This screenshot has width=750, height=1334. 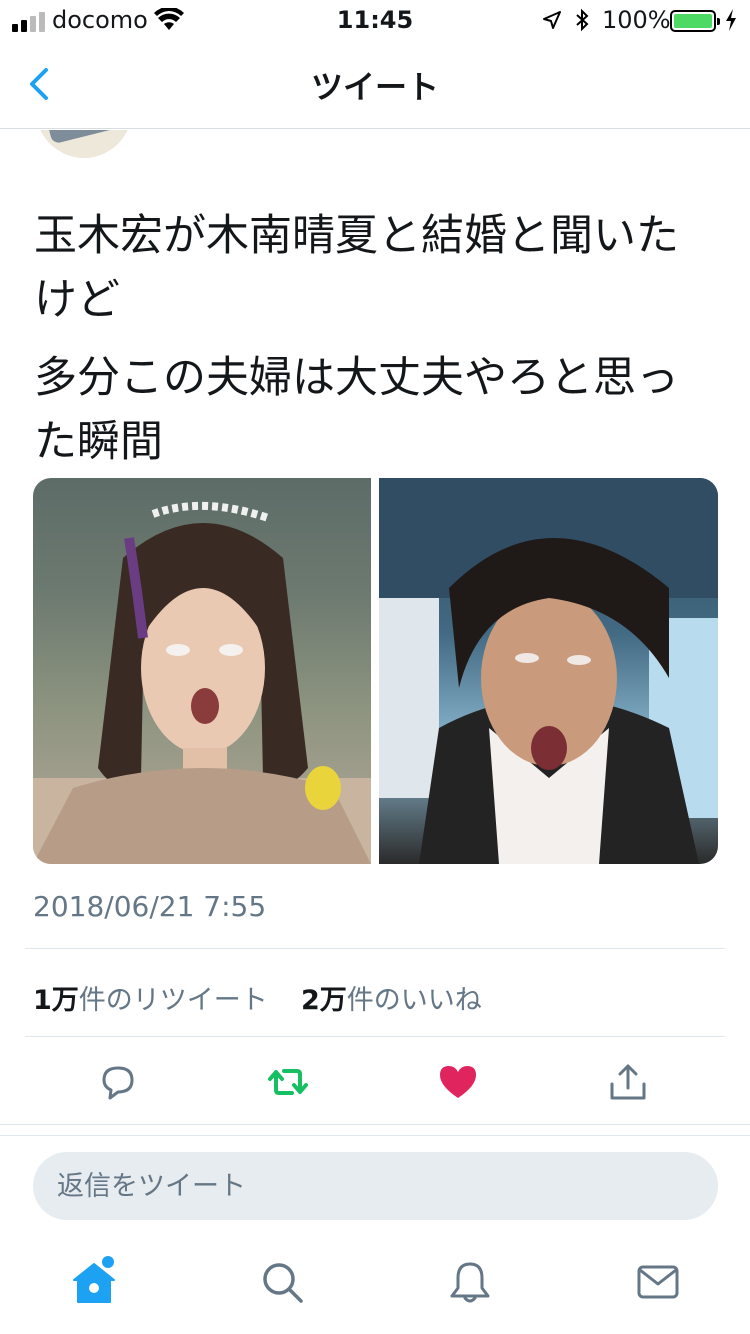 I want to click on like-stat: 2万件のいいね, so click(x=391, y=1000).